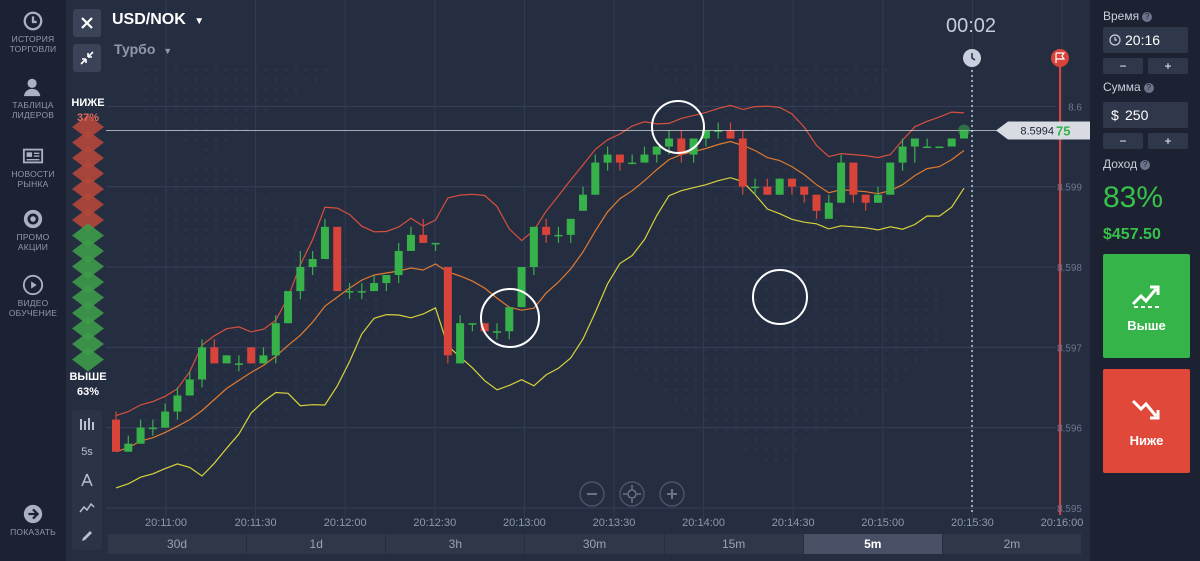  I want to click on call-button: Выше, so click(1146, 306).